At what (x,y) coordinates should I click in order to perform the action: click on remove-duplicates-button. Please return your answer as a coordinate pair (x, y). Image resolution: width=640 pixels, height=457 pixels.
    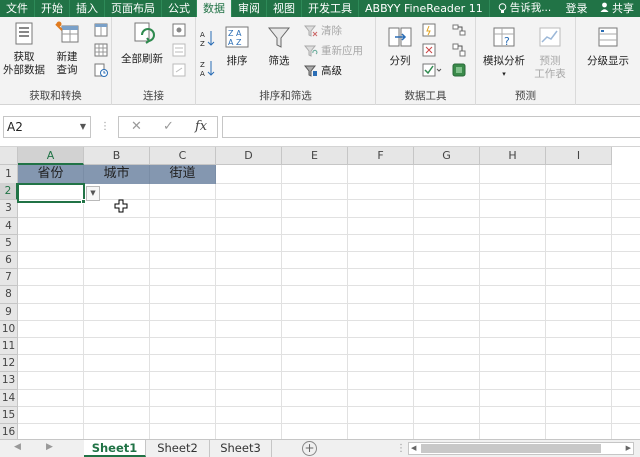
    Looking at the image, I should click on (429, 50).